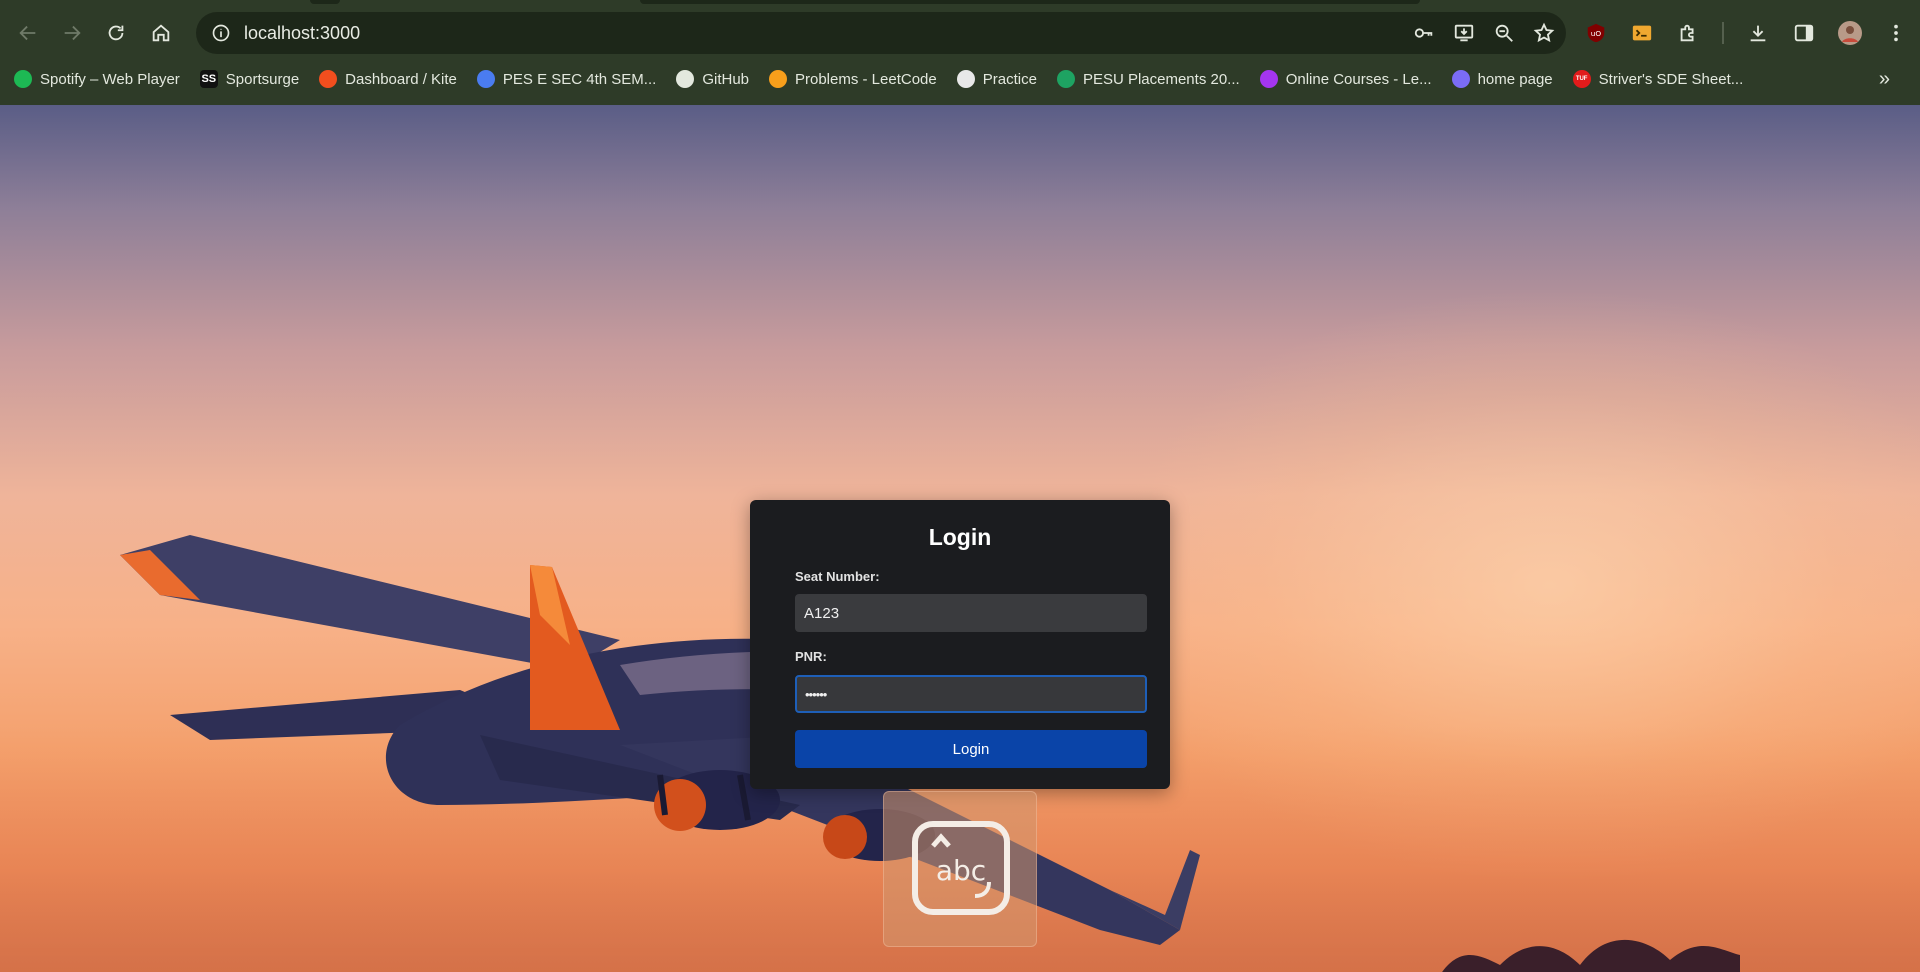 The image size is (1920, 972). I want to click on forward-arrow-icon, so click(72, 33).